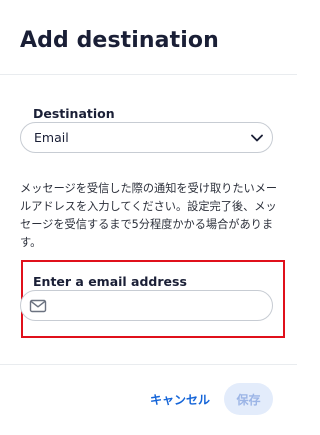  Describe the element at coordinates (119, 40) in the screenshot. I see `dialog-title: Add destination` at that location.